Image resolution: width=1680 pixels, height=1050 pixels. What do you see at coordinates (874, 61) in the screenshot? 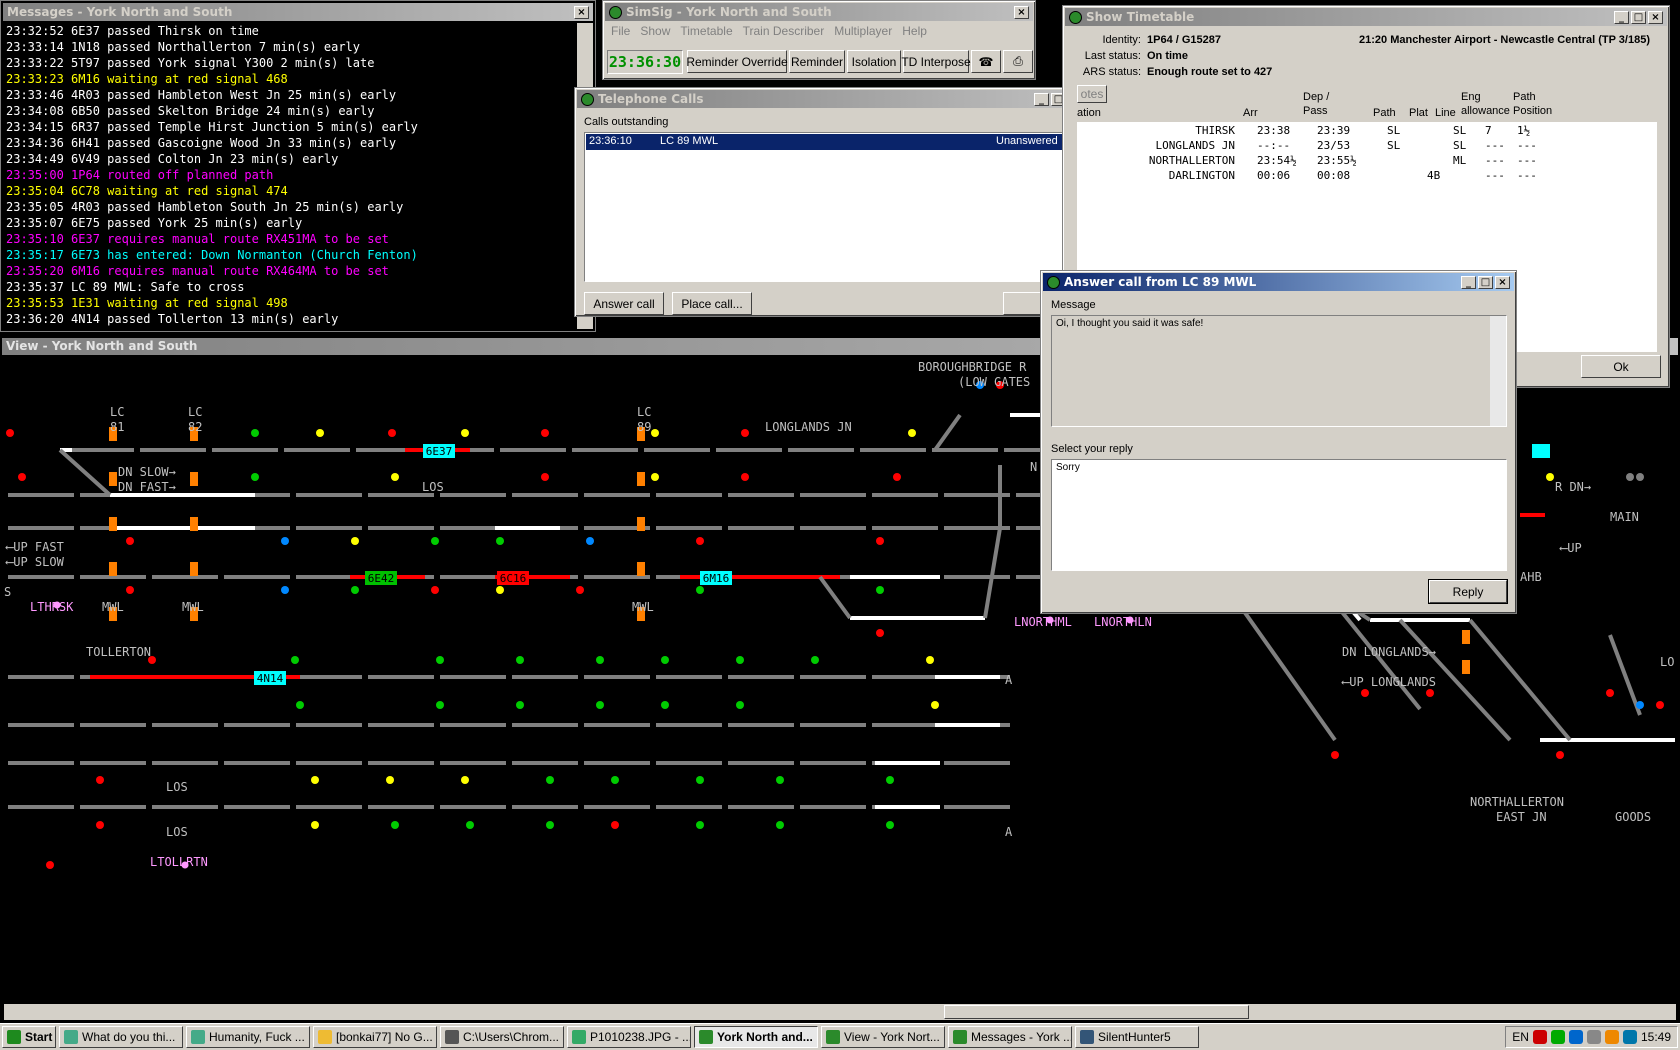
I see `isolation-button: Isolation` at bounding box center [874, 61].